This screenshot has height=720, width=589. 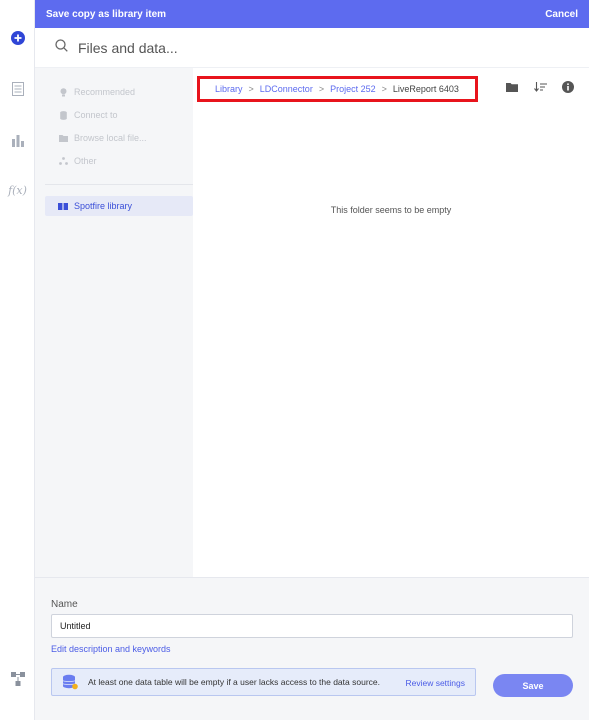 I want to click on nav-item-recommended: Recommended, so click(x=119, y=92).